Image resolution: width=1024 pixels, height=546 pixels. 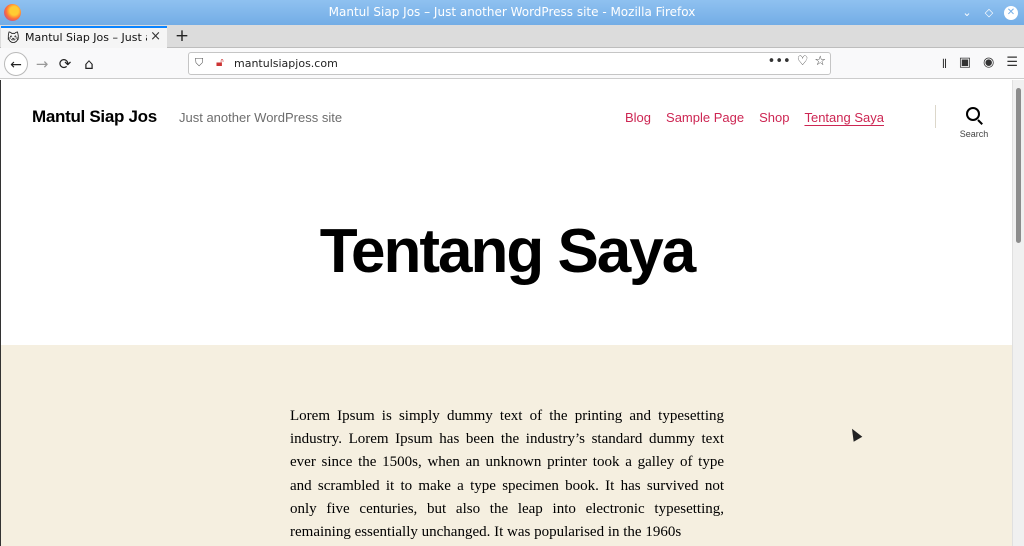 I want to click on page-actions-icon: •••, so click(x=779, y=61).